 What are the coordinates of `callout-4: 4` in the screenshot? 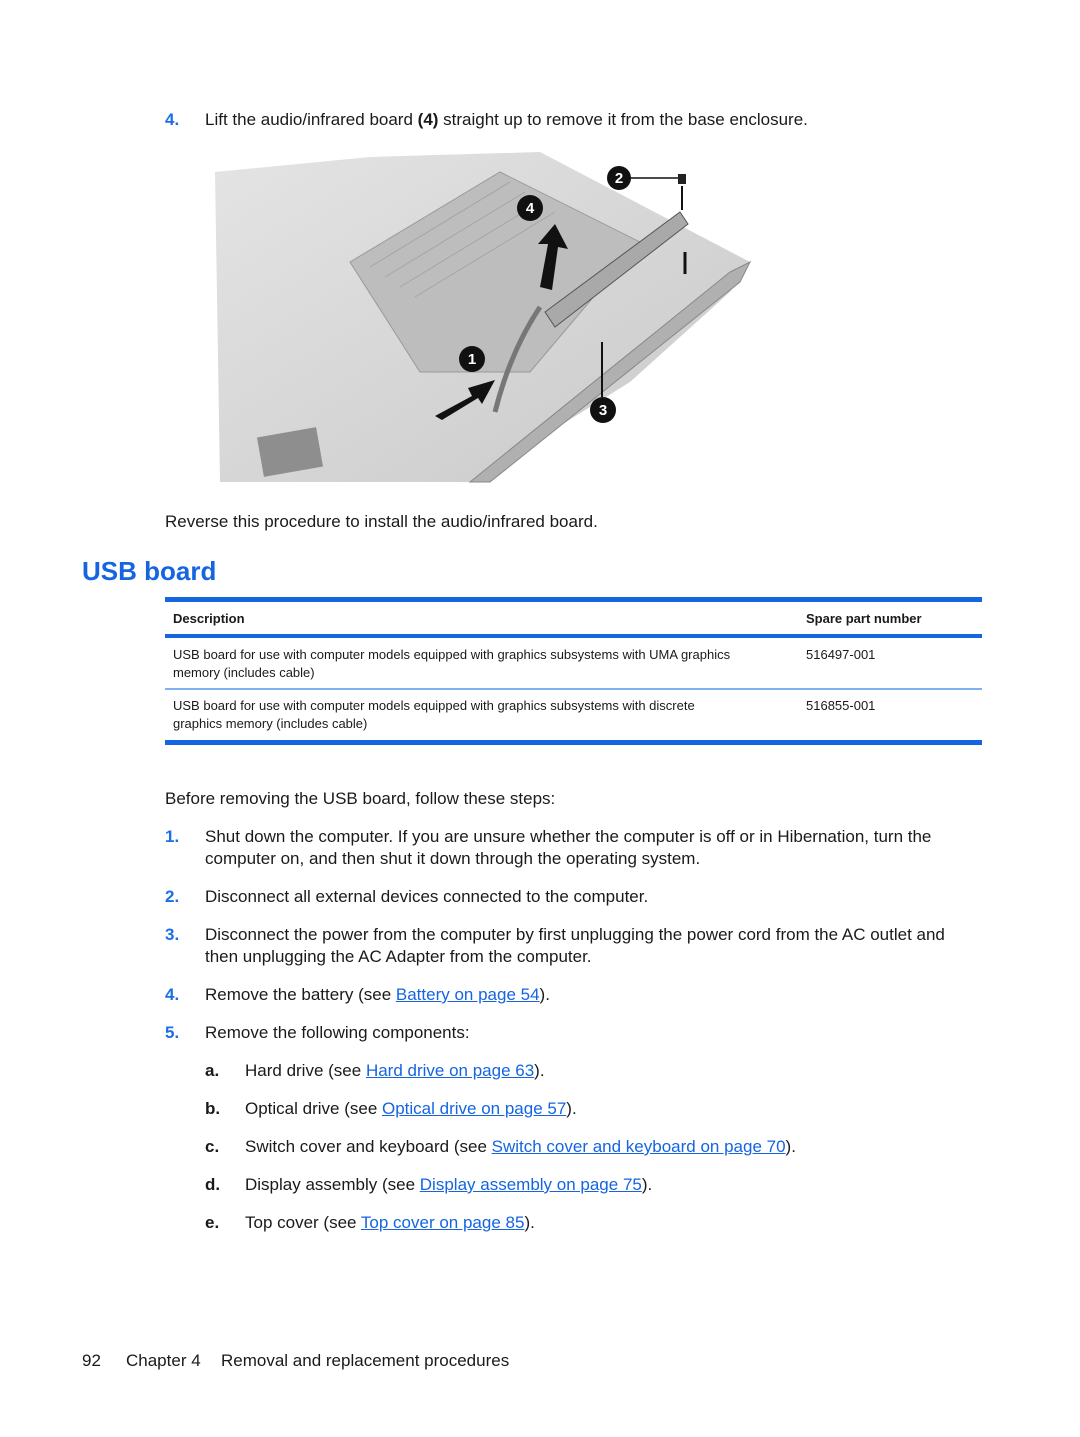 It's located at (530, 208).